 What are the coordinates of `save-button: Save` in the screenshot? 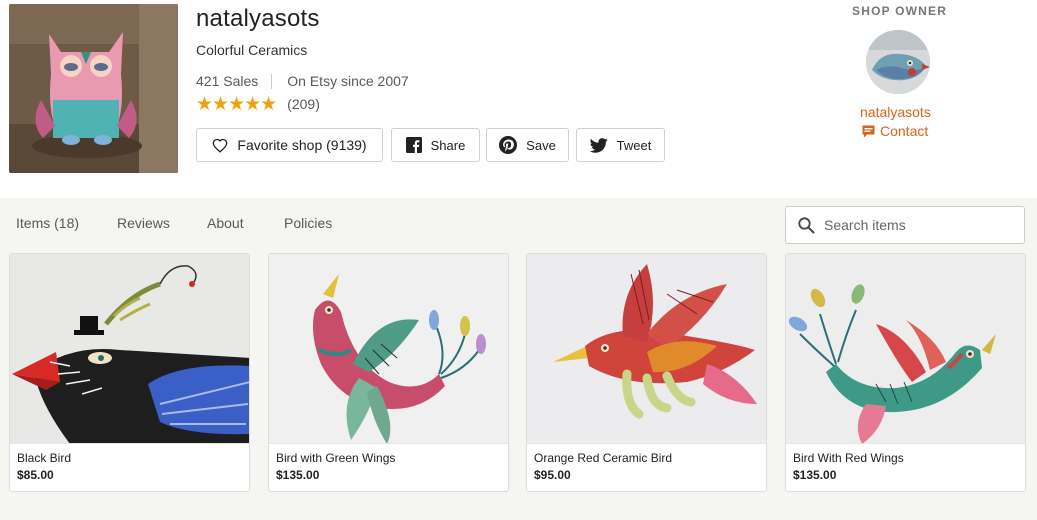 It's located at (527, 145).